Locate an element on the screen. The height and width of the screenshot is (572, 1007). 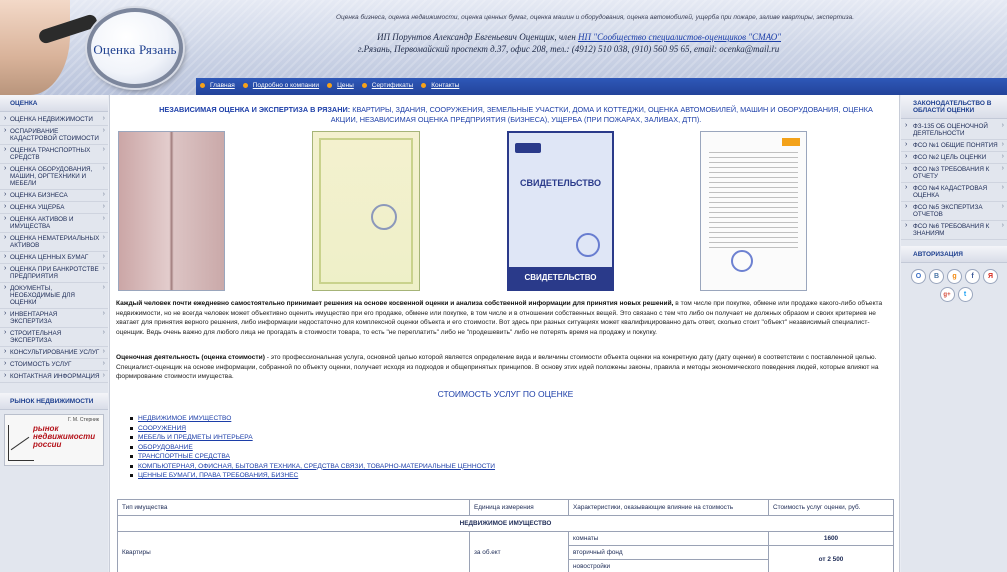
sidebar-item: ОЦЕНКА ПРИ БАНКРОТСТВЕ ПРЕДПРИЯТИЯ is located at coordinates (54, 273).